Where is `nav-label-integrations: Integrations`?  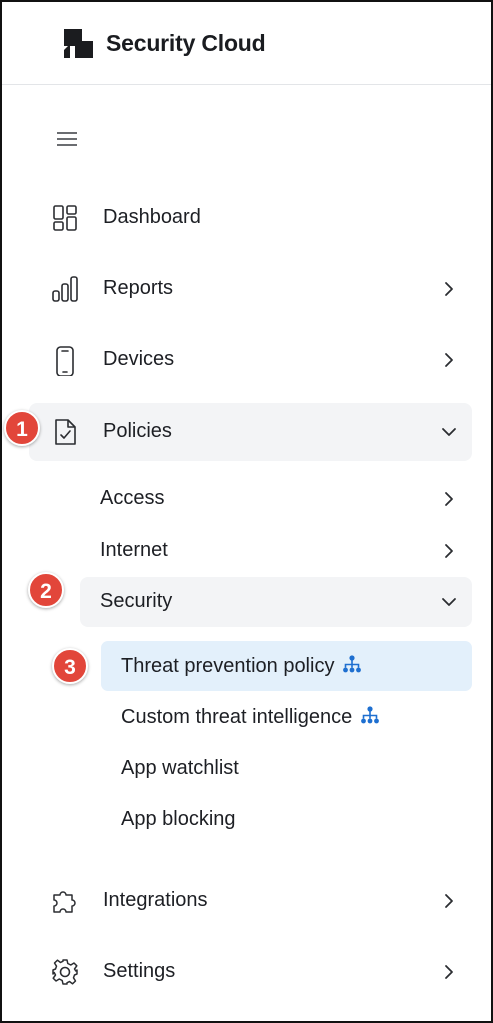 nav-label-integrations: Integrations is located at coordinates (155, 900).